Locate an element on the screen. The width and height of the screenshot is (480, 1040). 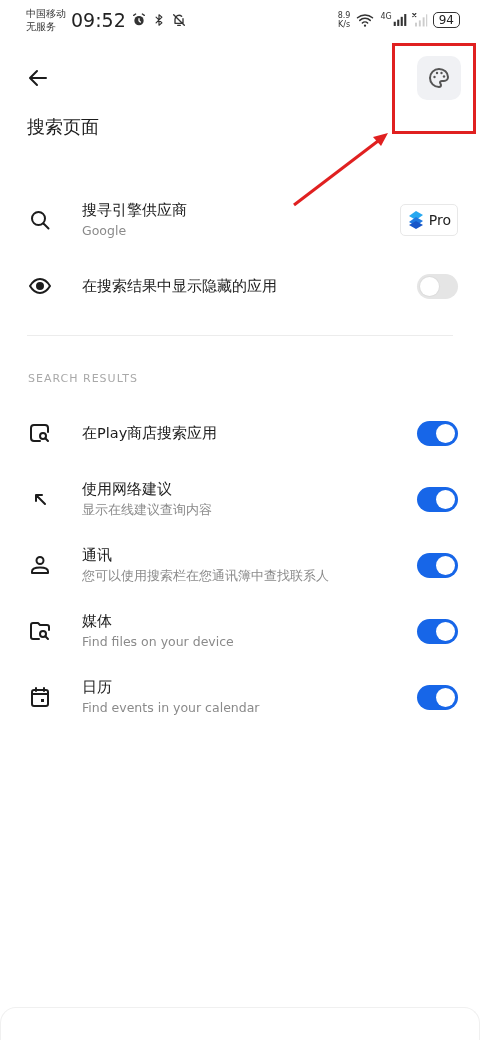
bell-off-icon is located at coordinates (178, 20).